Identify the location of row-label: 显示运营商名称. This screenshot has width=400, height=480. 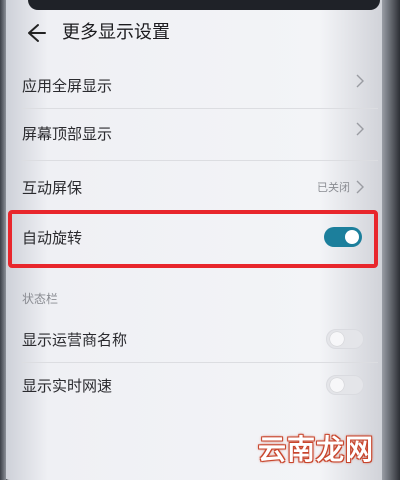
(75, 340).